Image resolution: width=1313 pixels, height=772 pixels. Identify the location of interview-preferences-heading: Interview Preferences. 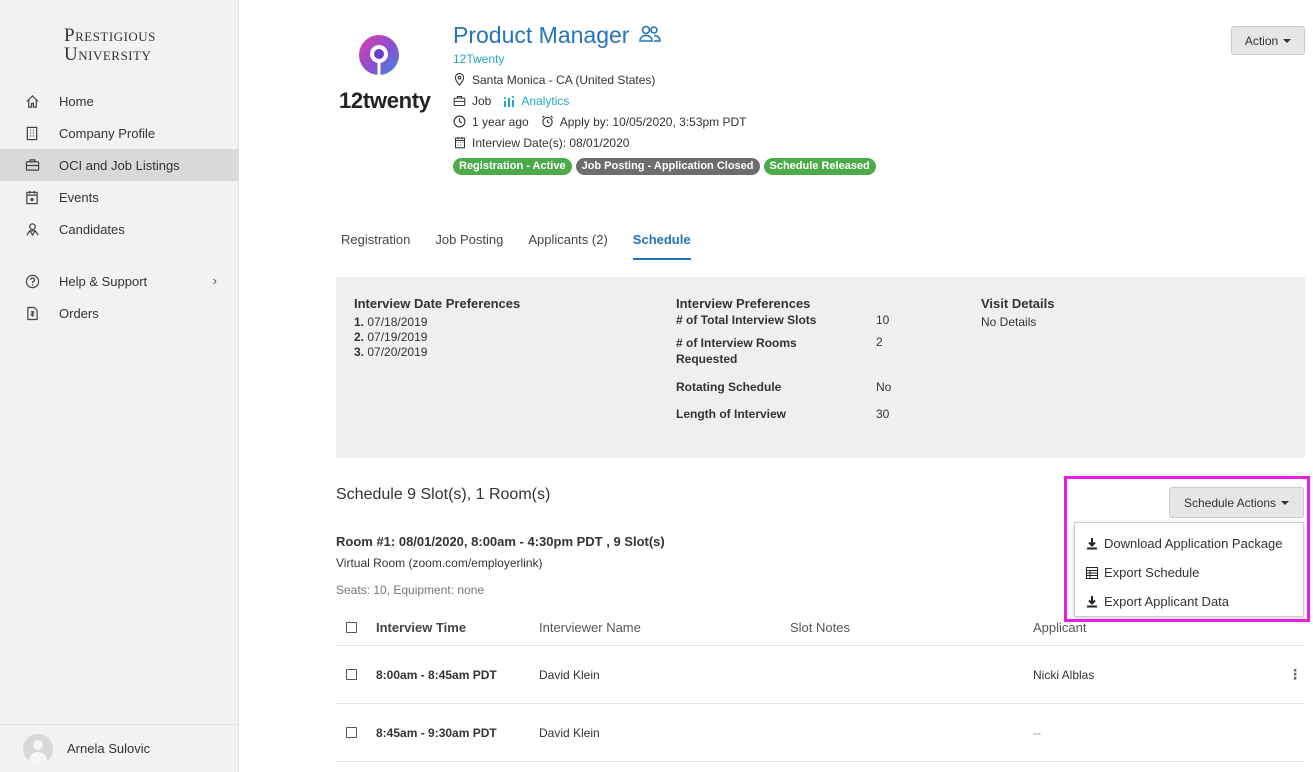
(743, 303).